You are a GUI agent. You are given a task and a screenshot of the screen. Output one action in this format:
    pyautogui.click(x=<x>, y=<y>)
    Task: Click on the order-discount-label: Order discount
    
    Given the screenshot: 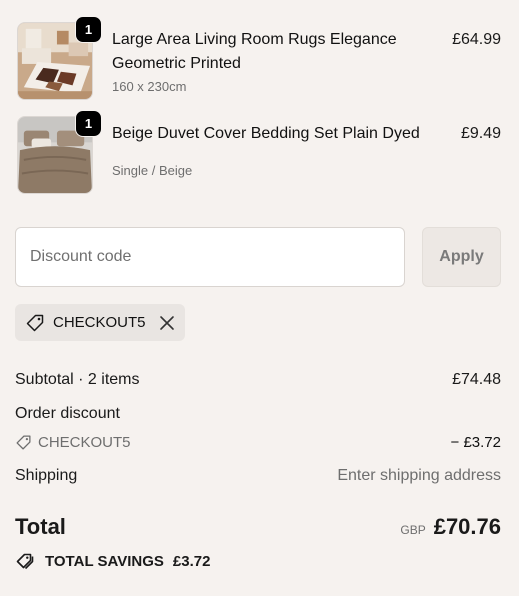 What is the action you would take?
    pyautogui.click(x=67, y=413)
    